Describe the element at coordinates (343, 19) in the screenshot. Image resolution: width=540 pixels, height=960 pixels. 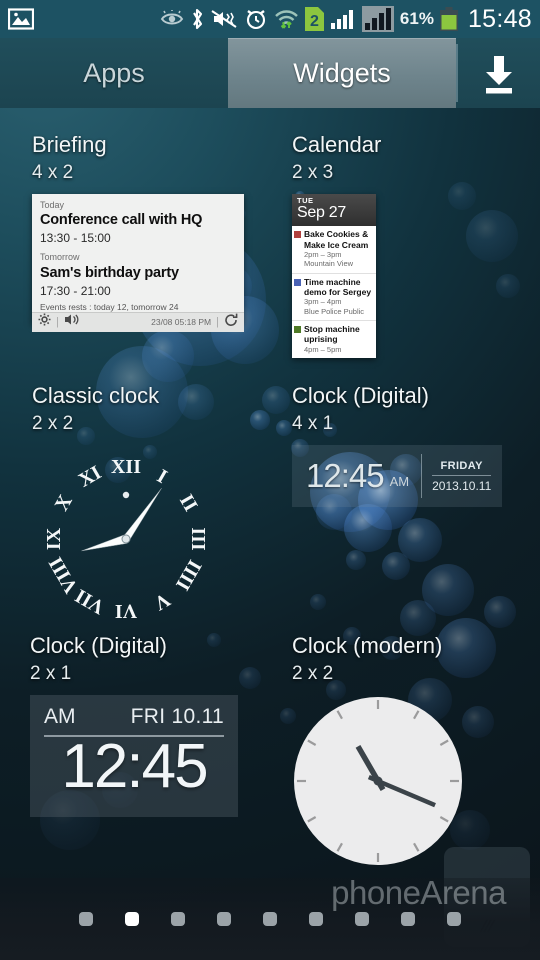
I see `signal-1-icon` at that location.